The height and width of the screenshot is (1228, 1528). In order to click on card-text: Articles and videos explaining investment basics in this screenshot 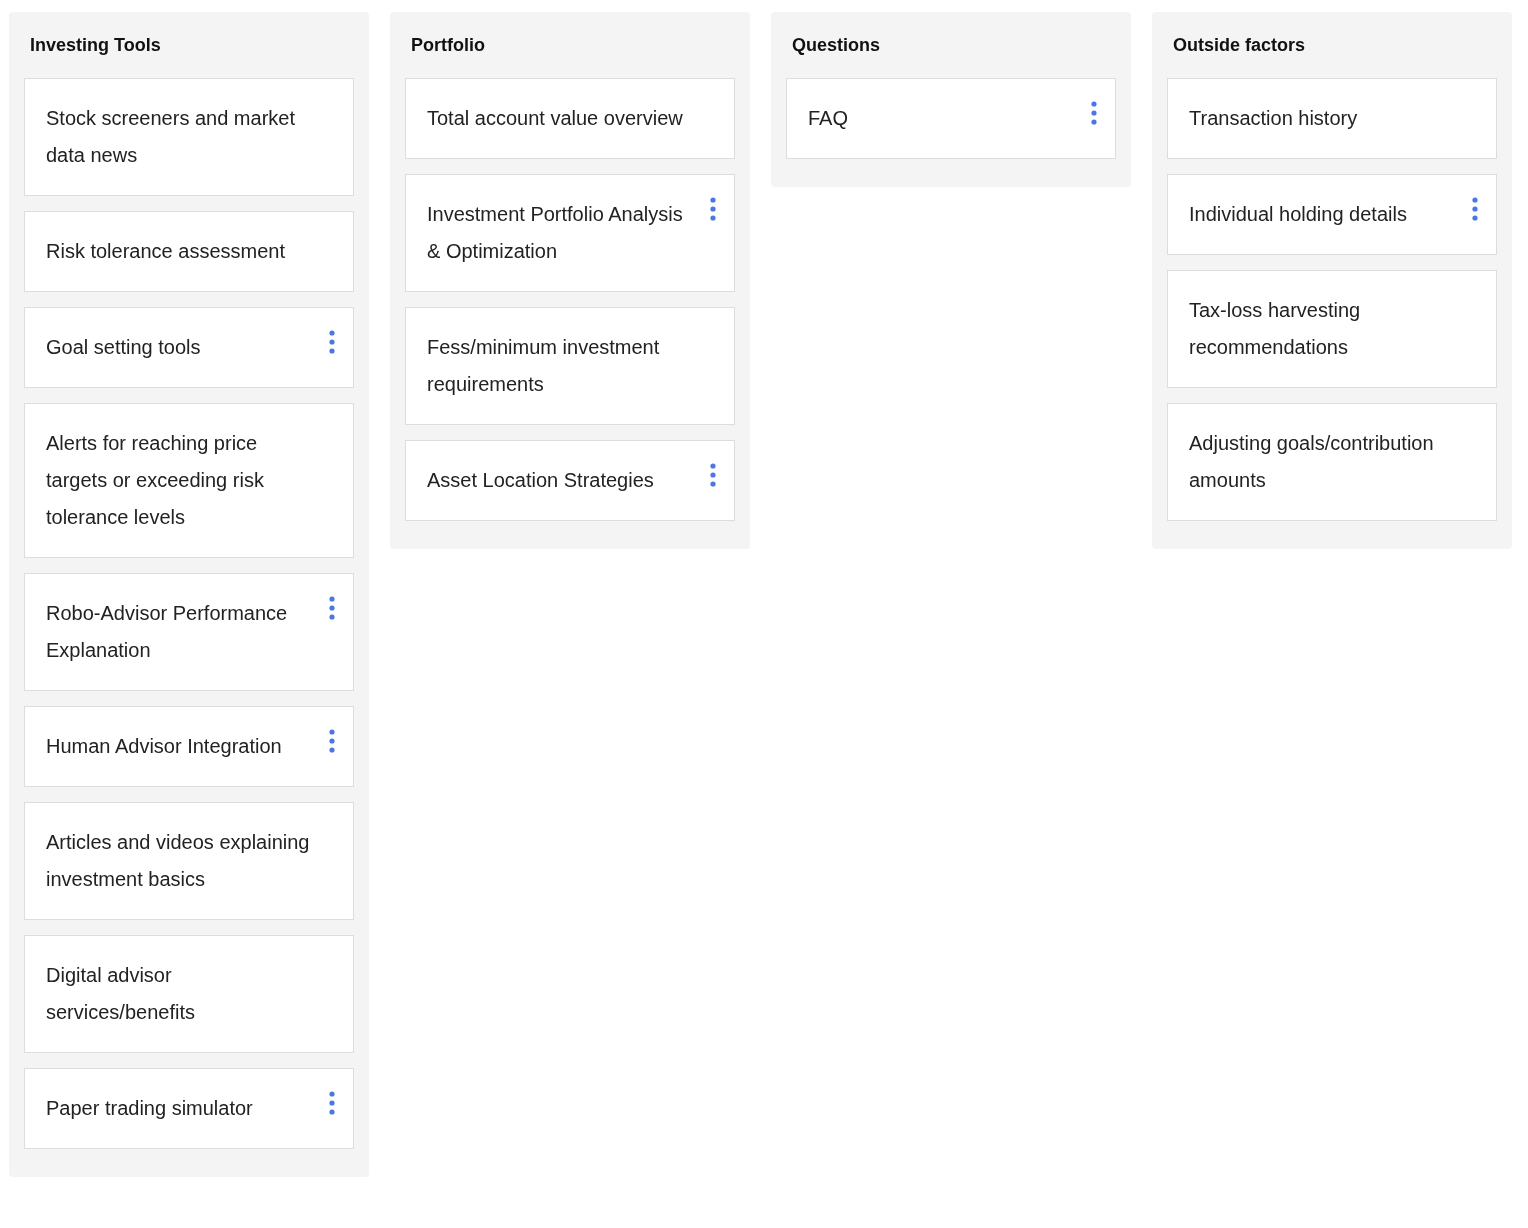, I will do `click(178, 861)`.